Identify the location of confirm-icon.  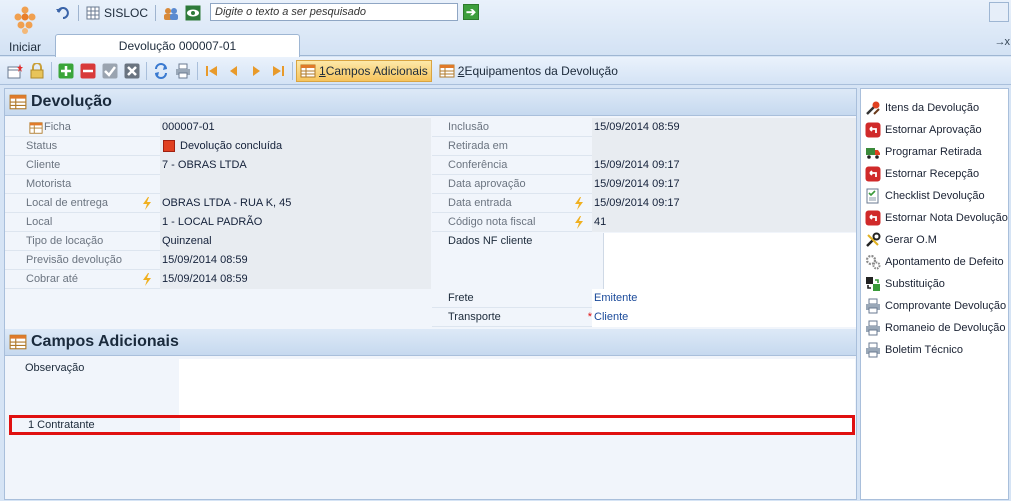
(110, 71).